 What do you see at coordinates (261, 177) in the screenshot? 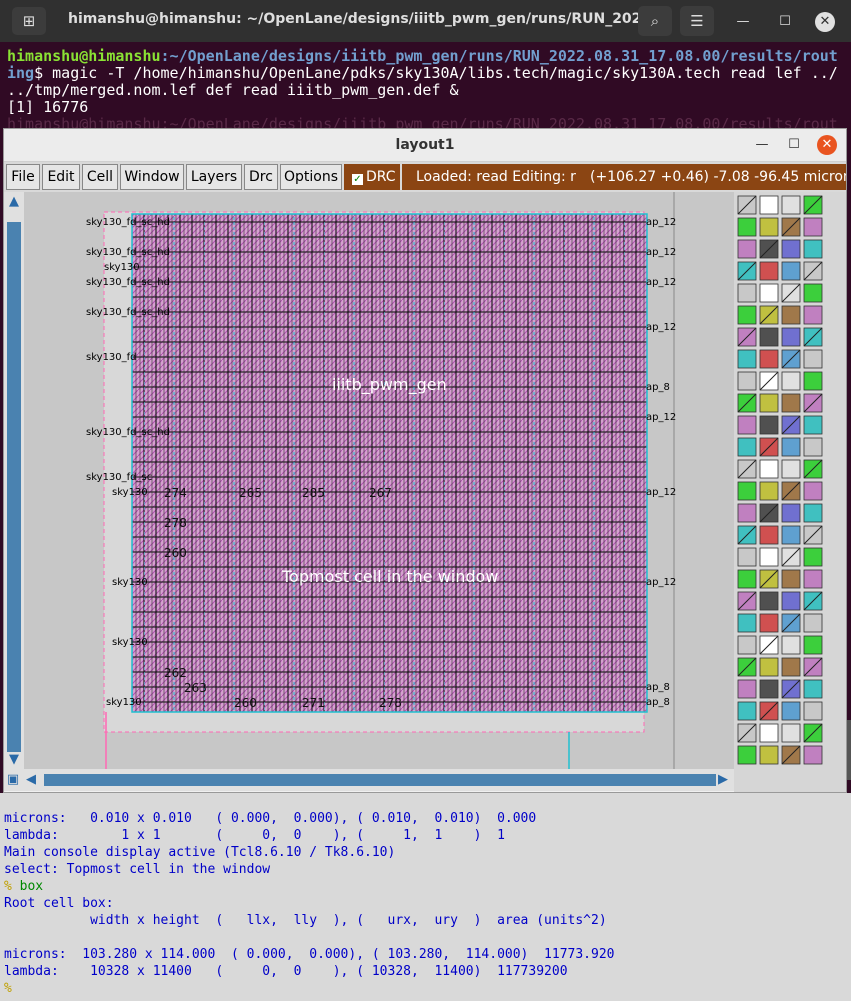
I see `menu-drc: Drc` at bounding box center [261, 177].